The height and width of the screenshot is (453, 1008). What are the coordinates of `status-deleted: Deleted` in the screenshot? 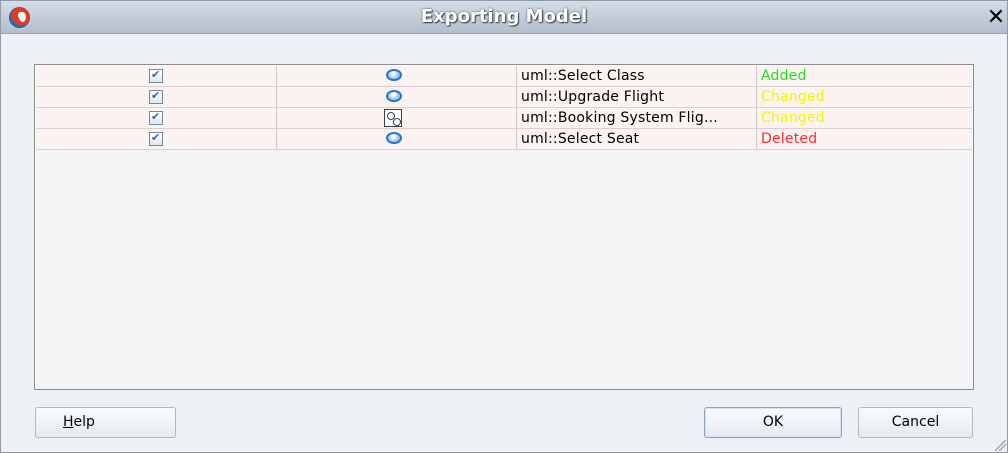 It's located at (789, 139).